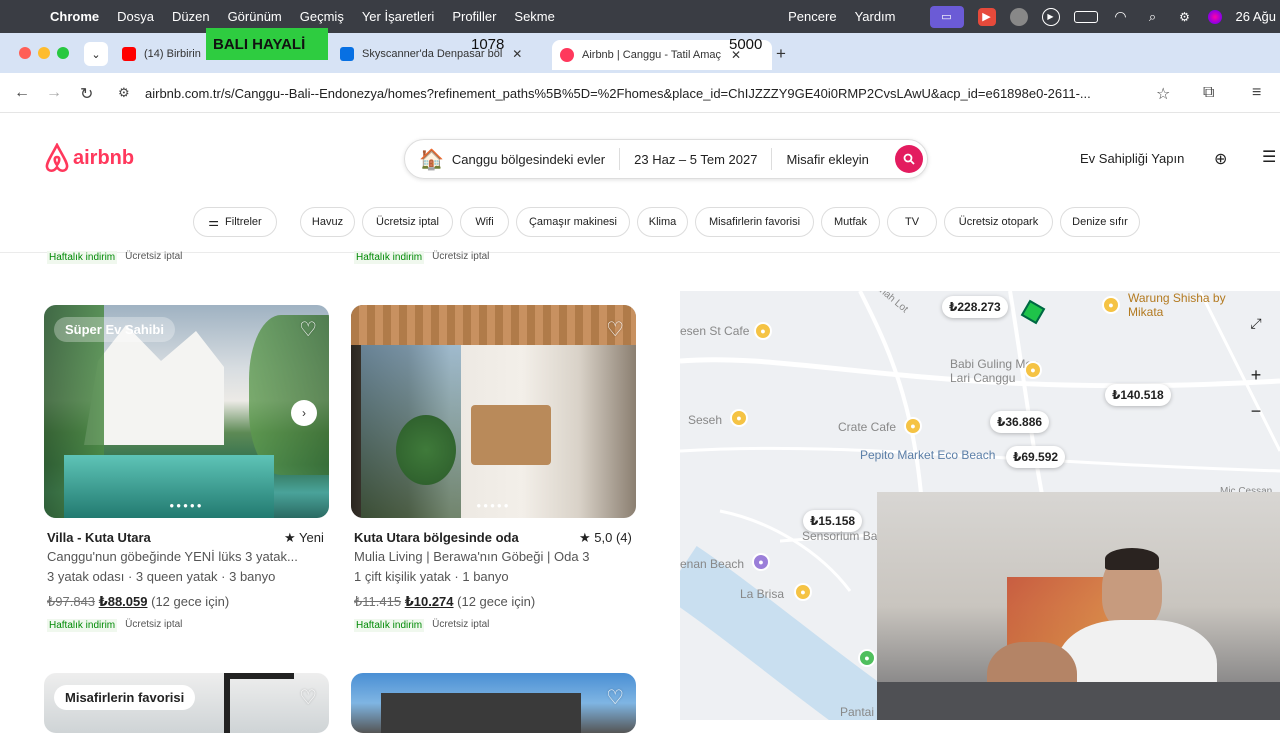  Describe the element at coordinates (1256, 323) in the screenshot. I see `fullscreen-map-icon: ⤢` at that location.